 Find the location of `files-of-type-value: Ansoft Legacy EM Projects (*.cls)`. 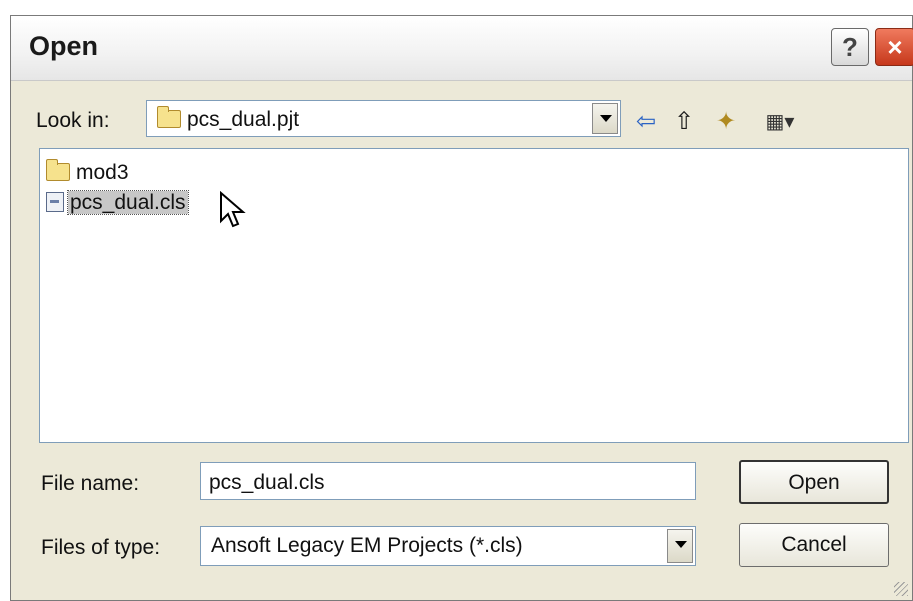

files-of-type-value: Ansoft Legacy EM Projects (*.cls) is located at coordinates (367, 545).